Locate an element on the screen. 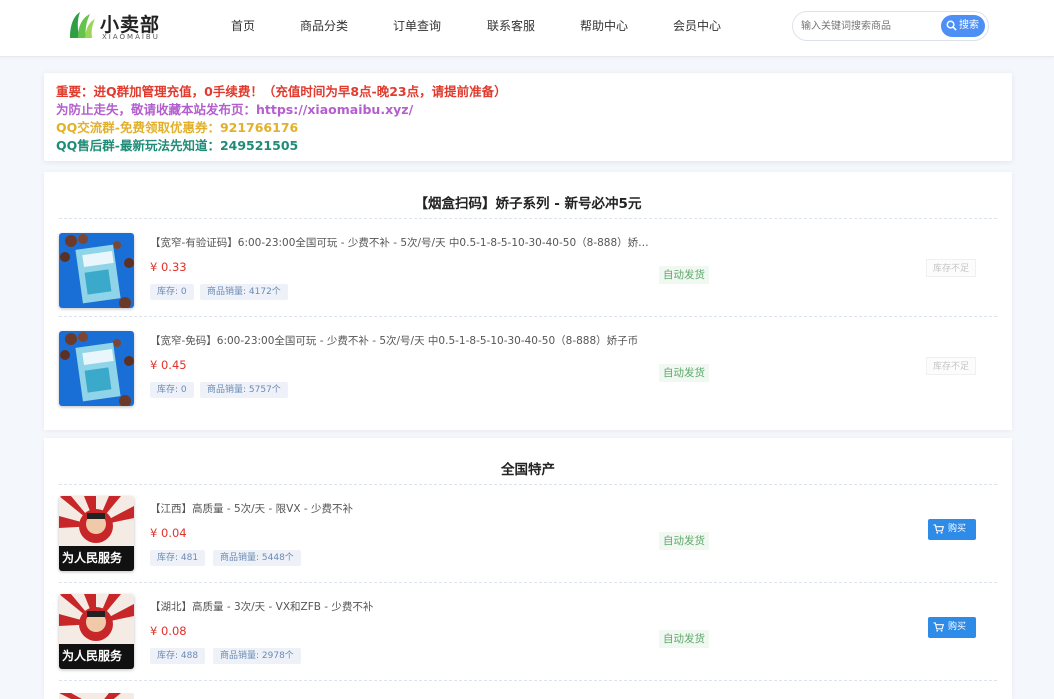 This screenshot has width=1054, height=699. nav-member-center: 会员中心 is located at coordinates (697, 25).